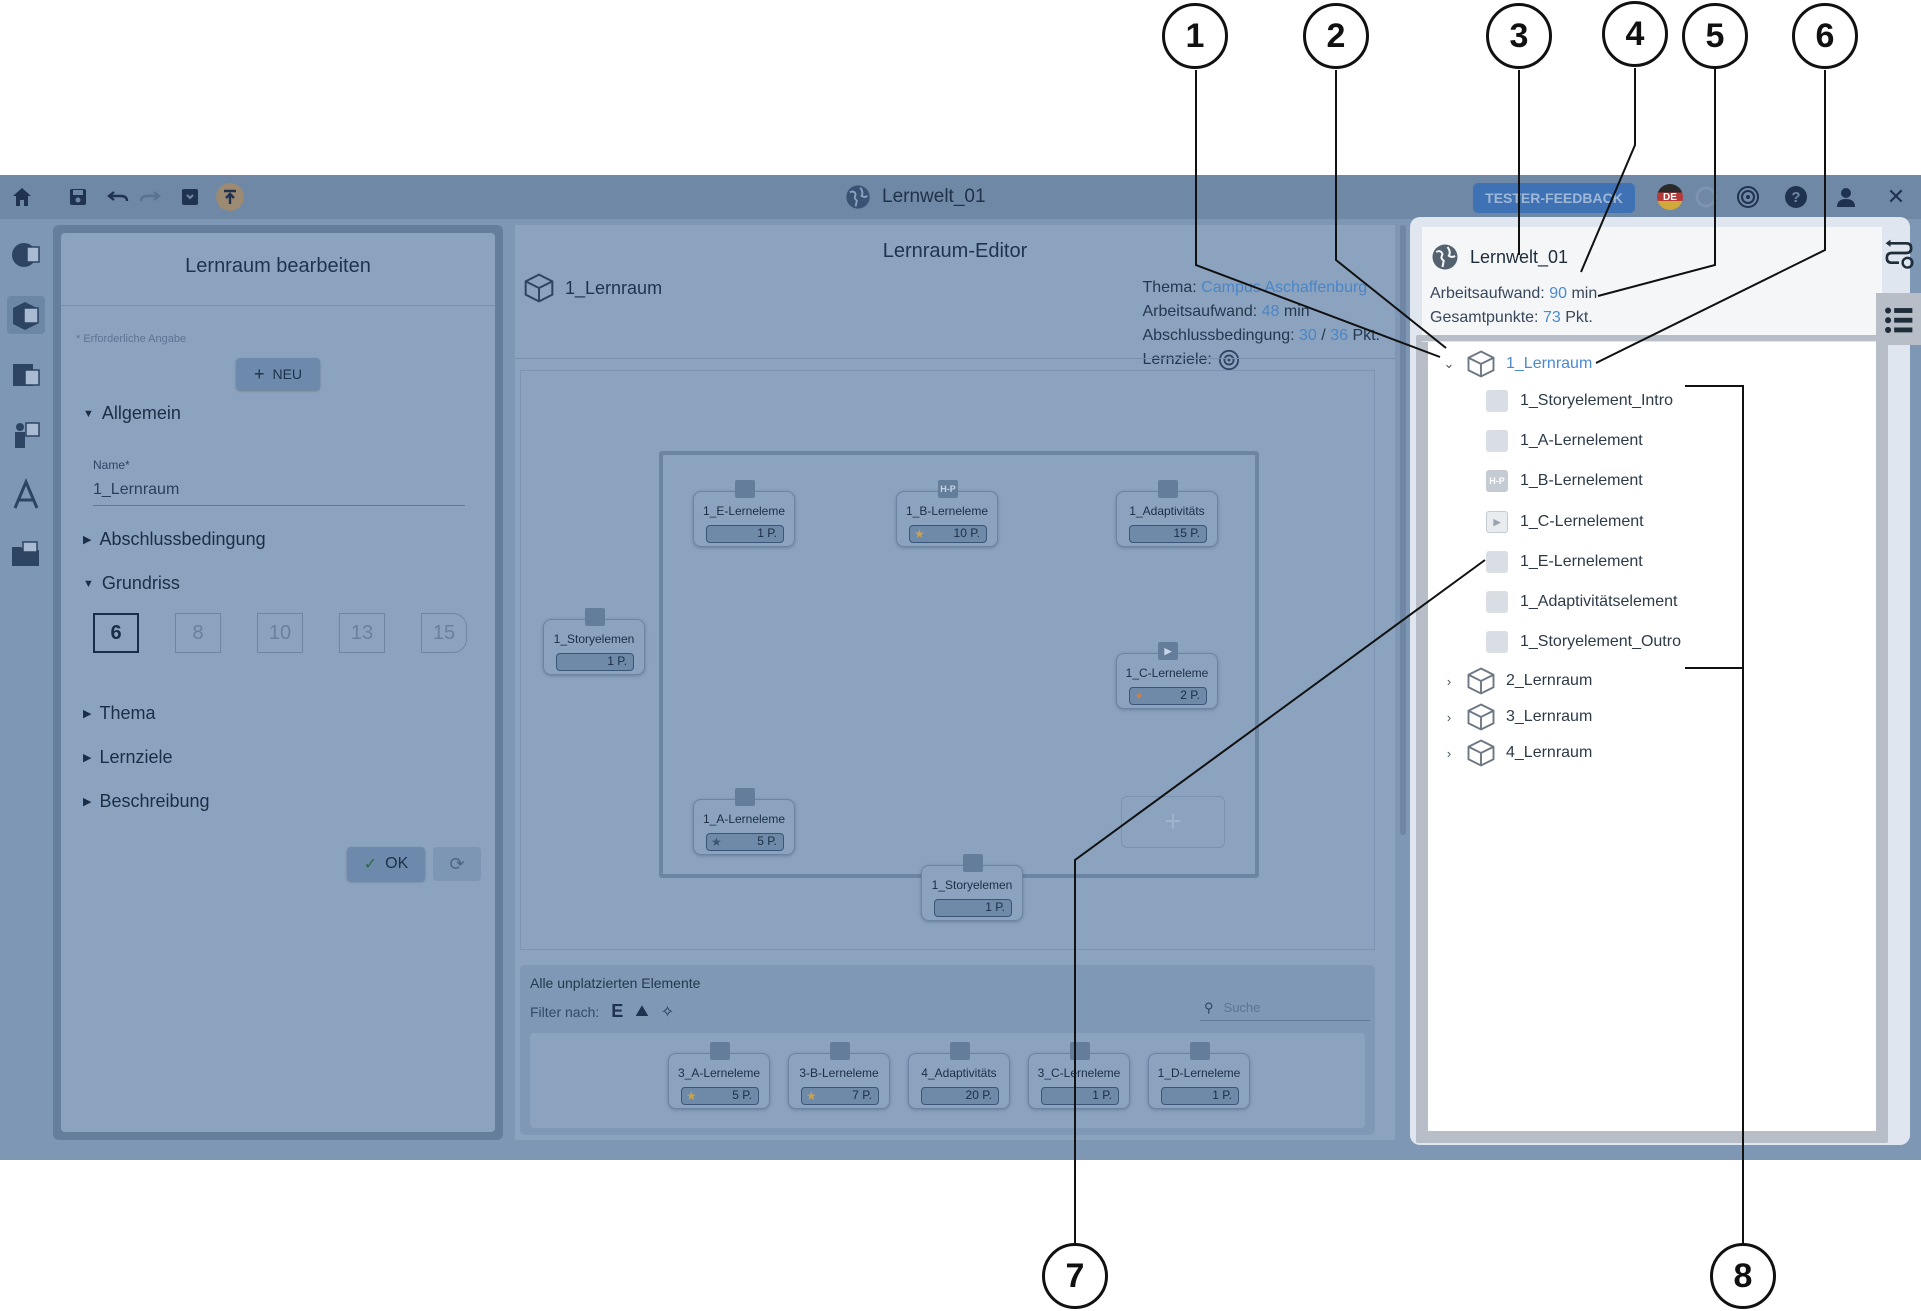  I want to click on unplaced-title: Alle unplatzierten Elemente, so click(615, 983).